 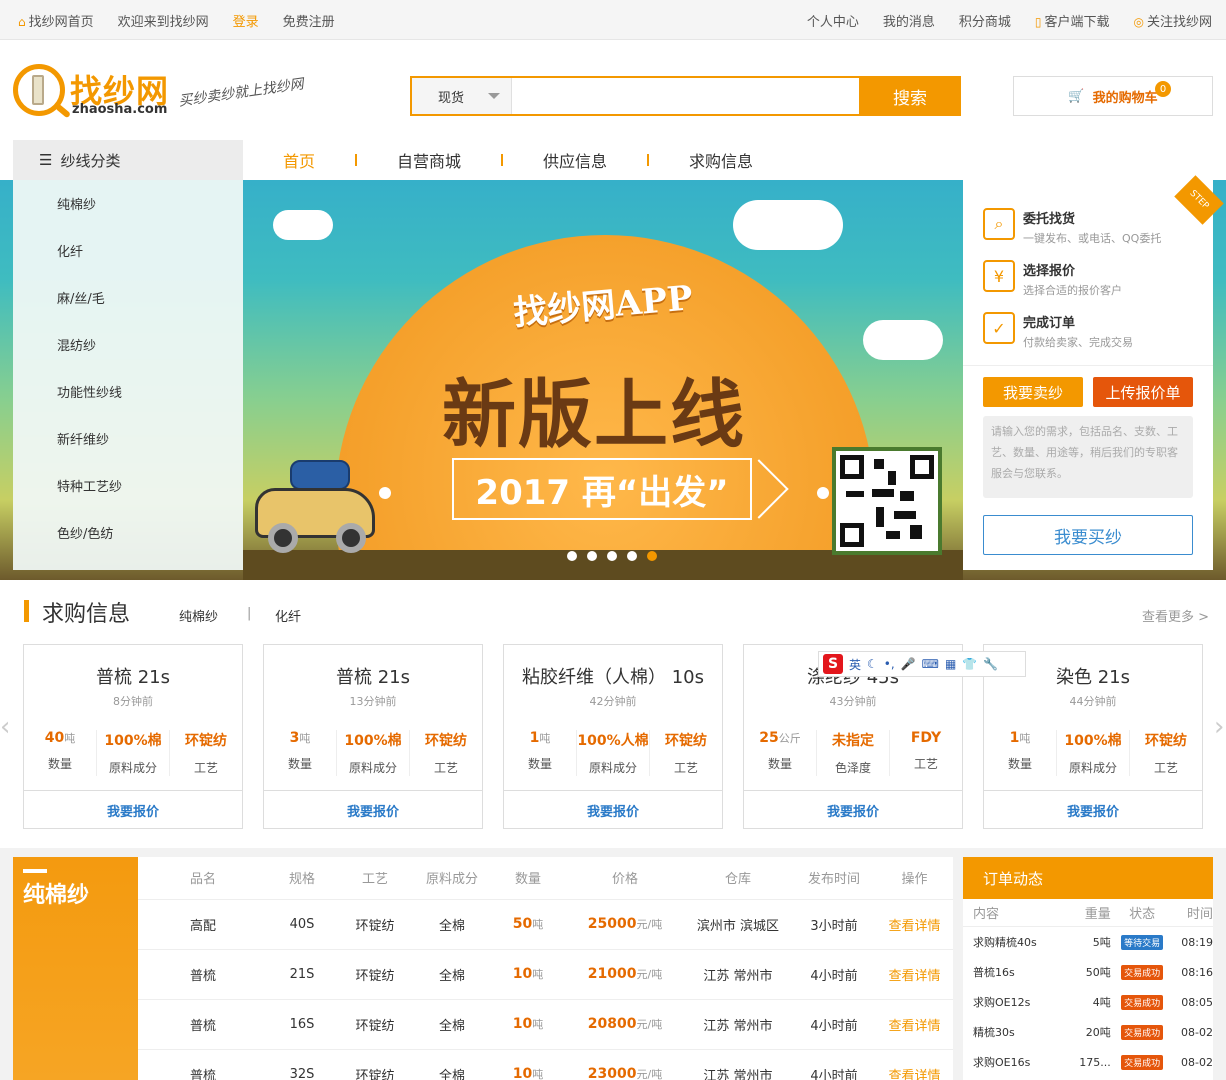 I want to click on listing-category-tab: 纯棉纱, so click(x=75, y=968).